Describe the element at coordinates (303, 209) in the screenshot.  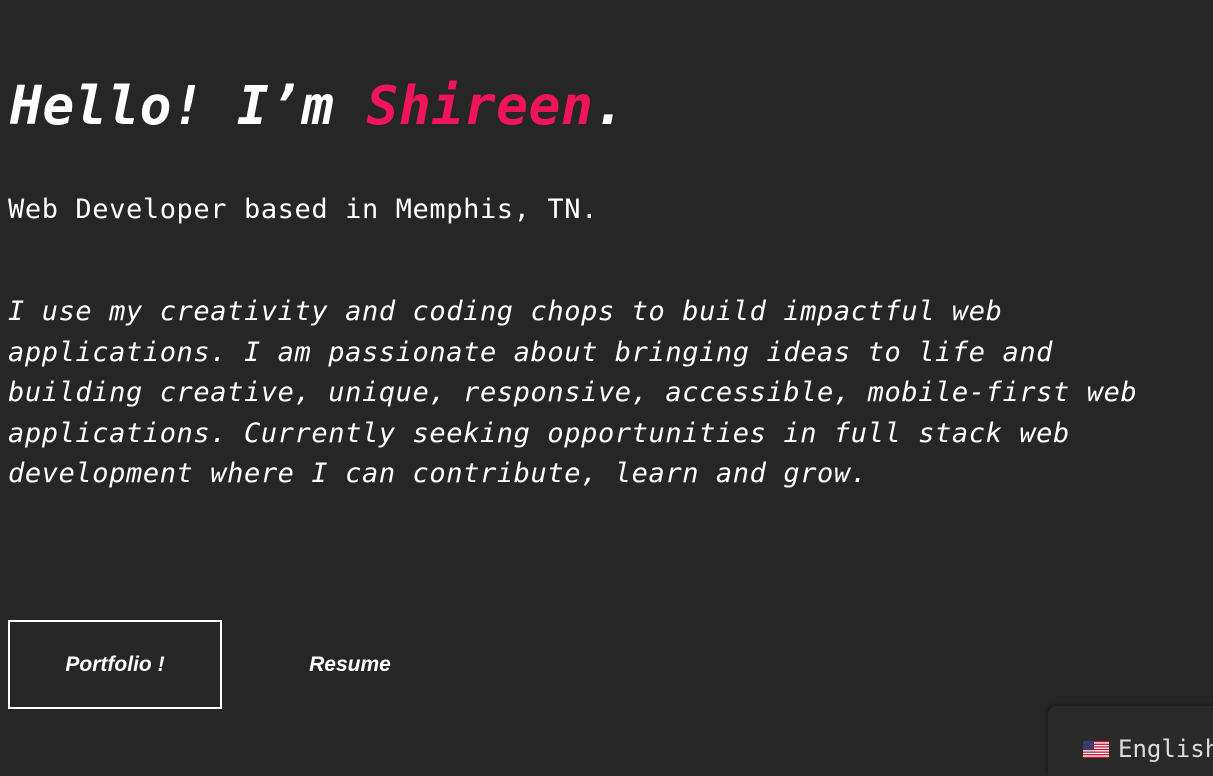
I see `subtitle: Web Developer based in Memphis, TN.` at that location.